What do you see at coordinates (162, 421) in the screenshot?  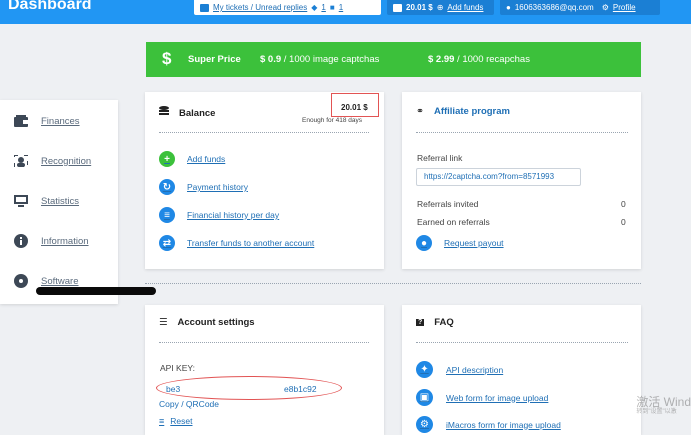 I see `reset-icon: ≡` at bounding box center [162, 421].